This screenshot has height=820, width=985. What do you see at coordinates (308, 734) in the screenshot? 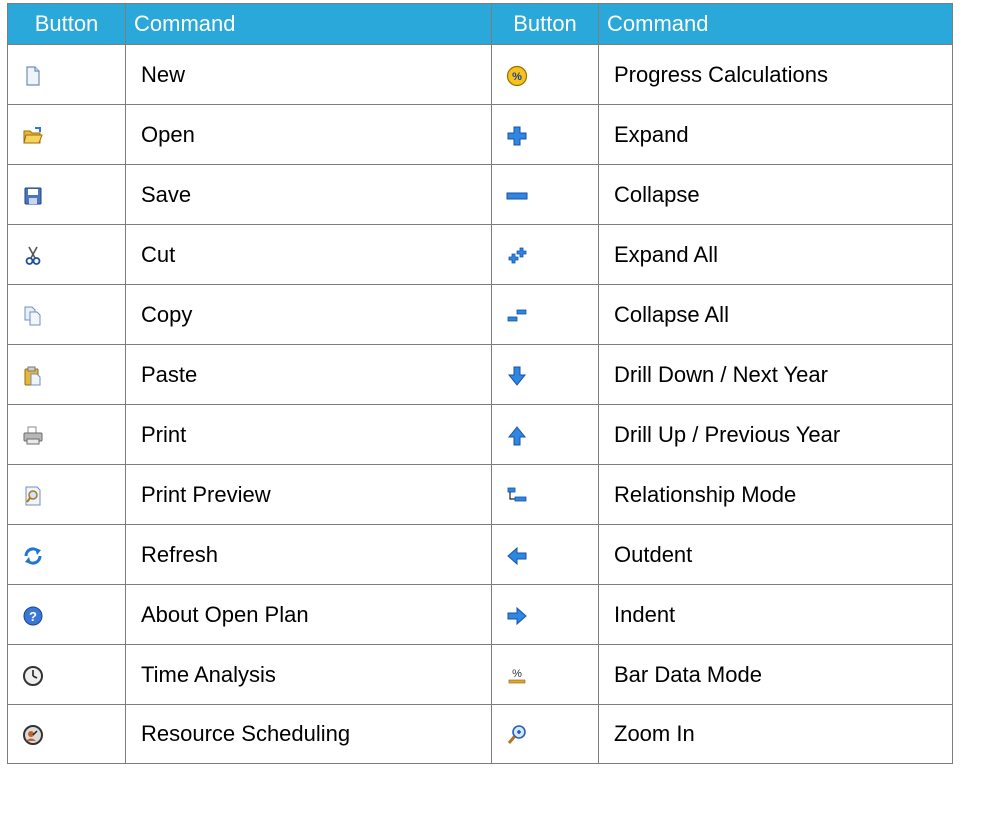
I see `command-cell: Resource Scheduling` at bounding box center [308, 734].